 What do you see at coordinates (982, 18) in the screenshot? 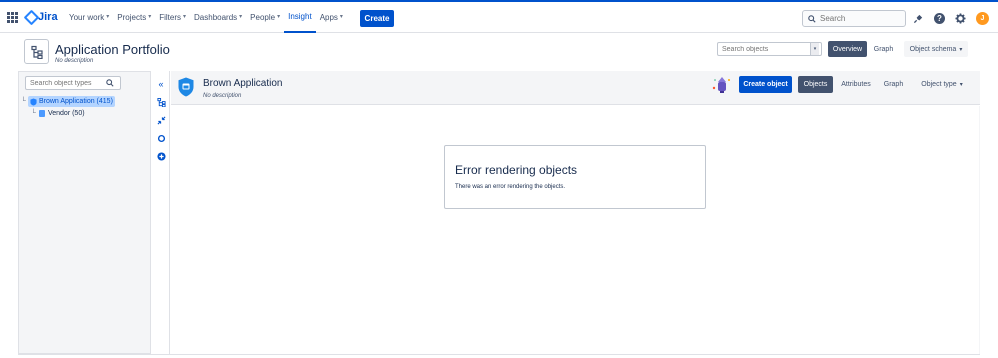
I see `avatar: J` at bounding box center [982, 18].